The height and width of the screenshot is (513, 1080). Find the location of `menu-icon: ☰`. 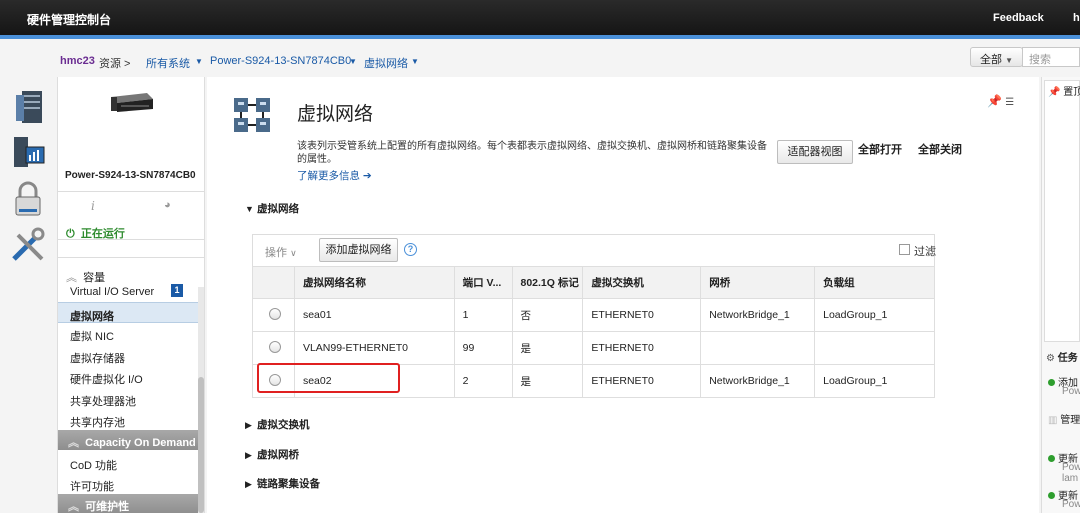

menu-icon: ☰ is located at coordinates (1009, 102).